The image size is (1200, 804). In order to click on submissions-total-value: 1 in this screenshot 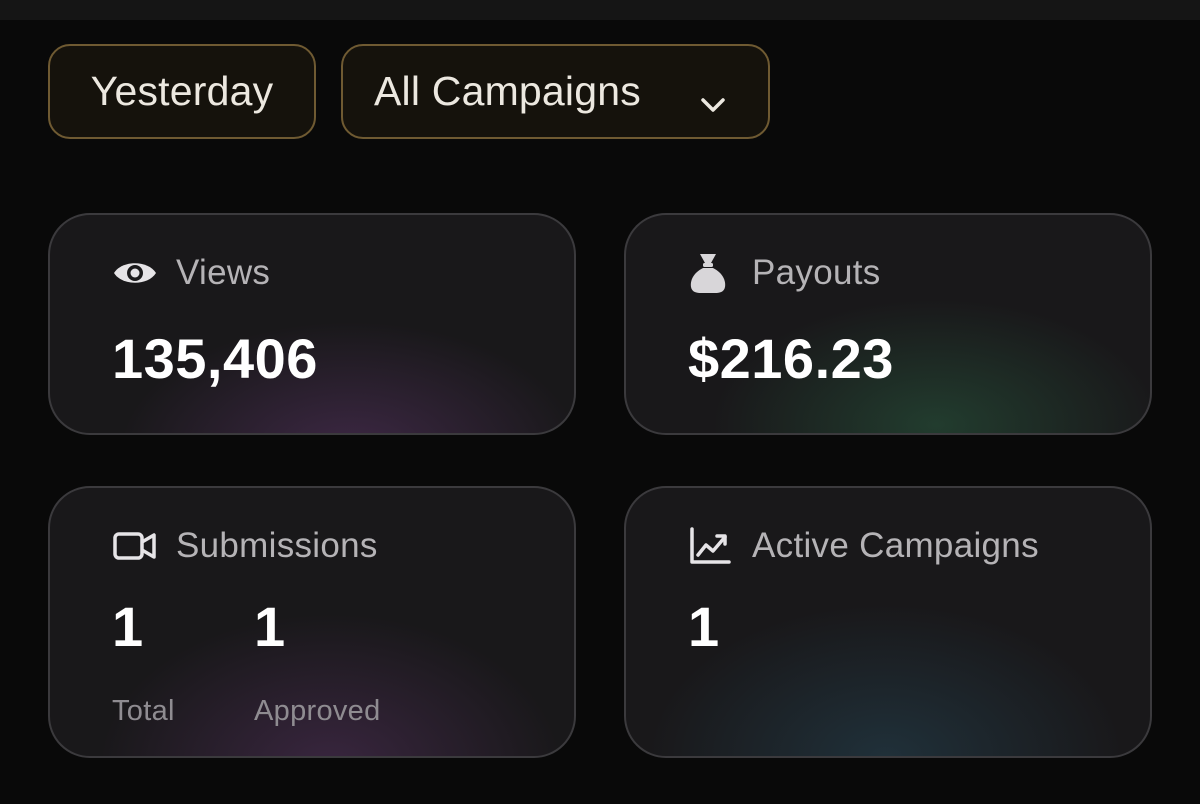, I will do `click(128, 626)`.